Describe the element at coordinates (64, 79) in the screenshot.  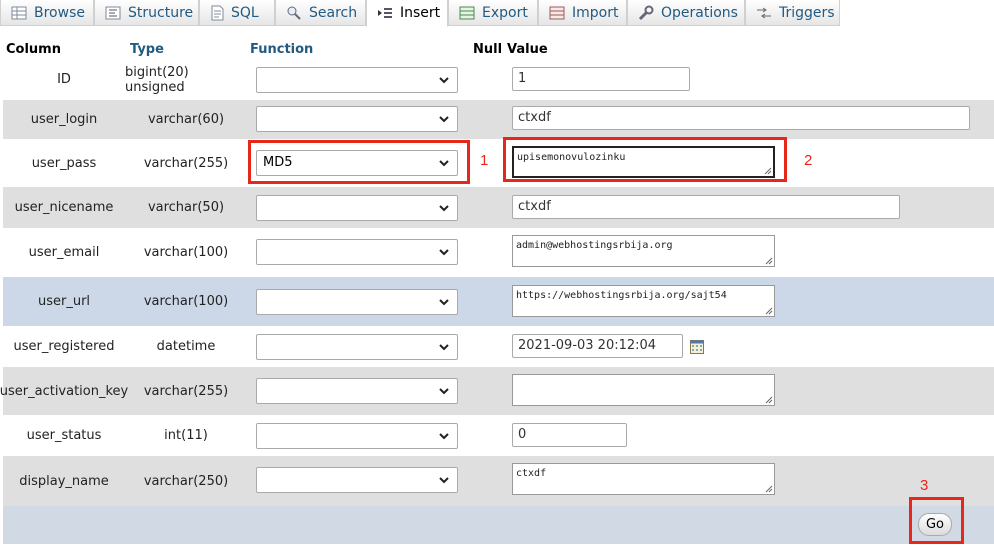
I see `column-name: ID` at that location.